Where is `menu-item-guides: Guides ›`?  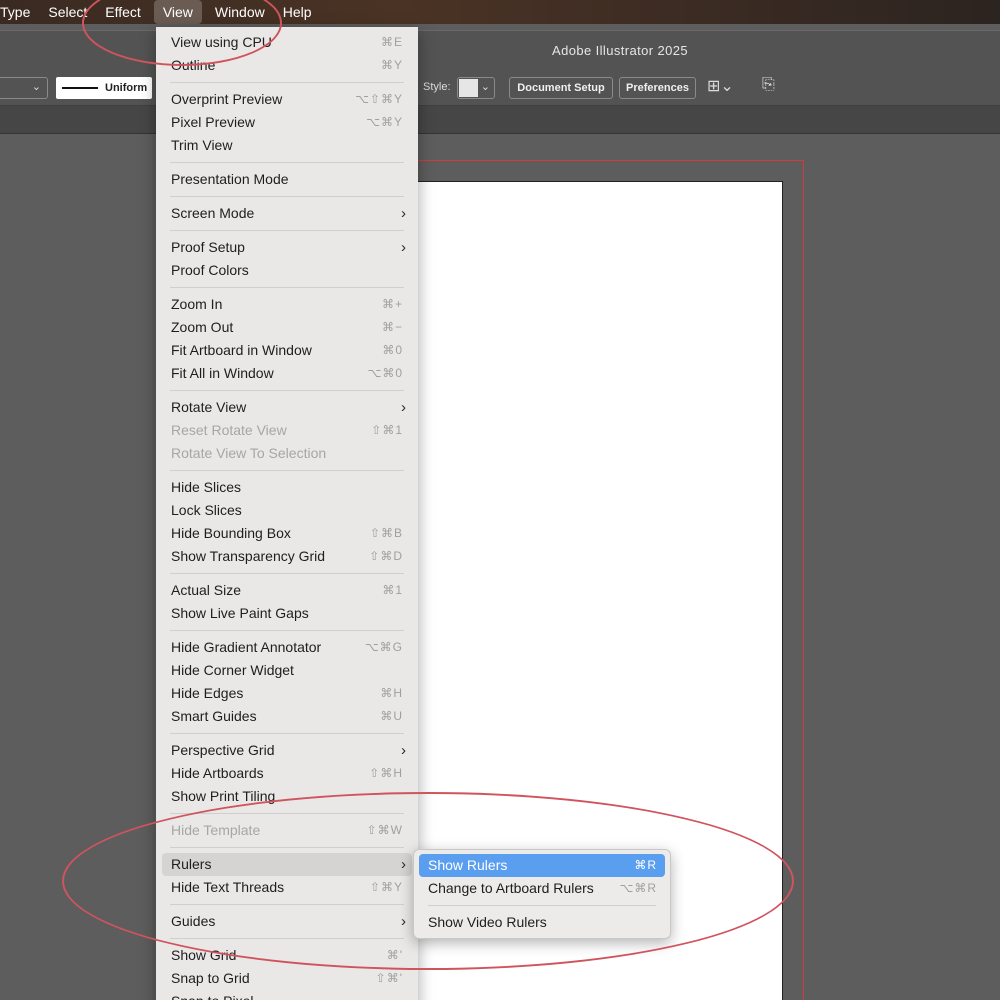 menu-item-guides: Guides › is located at coordinates (287, 921).